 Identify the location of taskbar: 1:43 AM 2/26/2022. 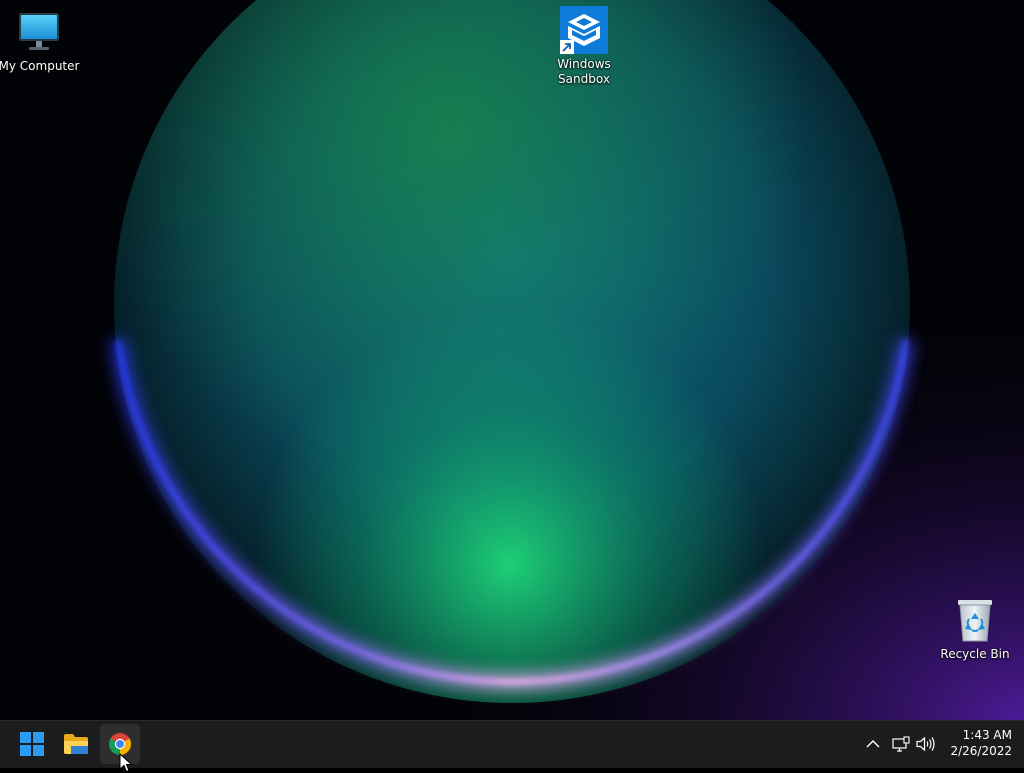
(512, 744).